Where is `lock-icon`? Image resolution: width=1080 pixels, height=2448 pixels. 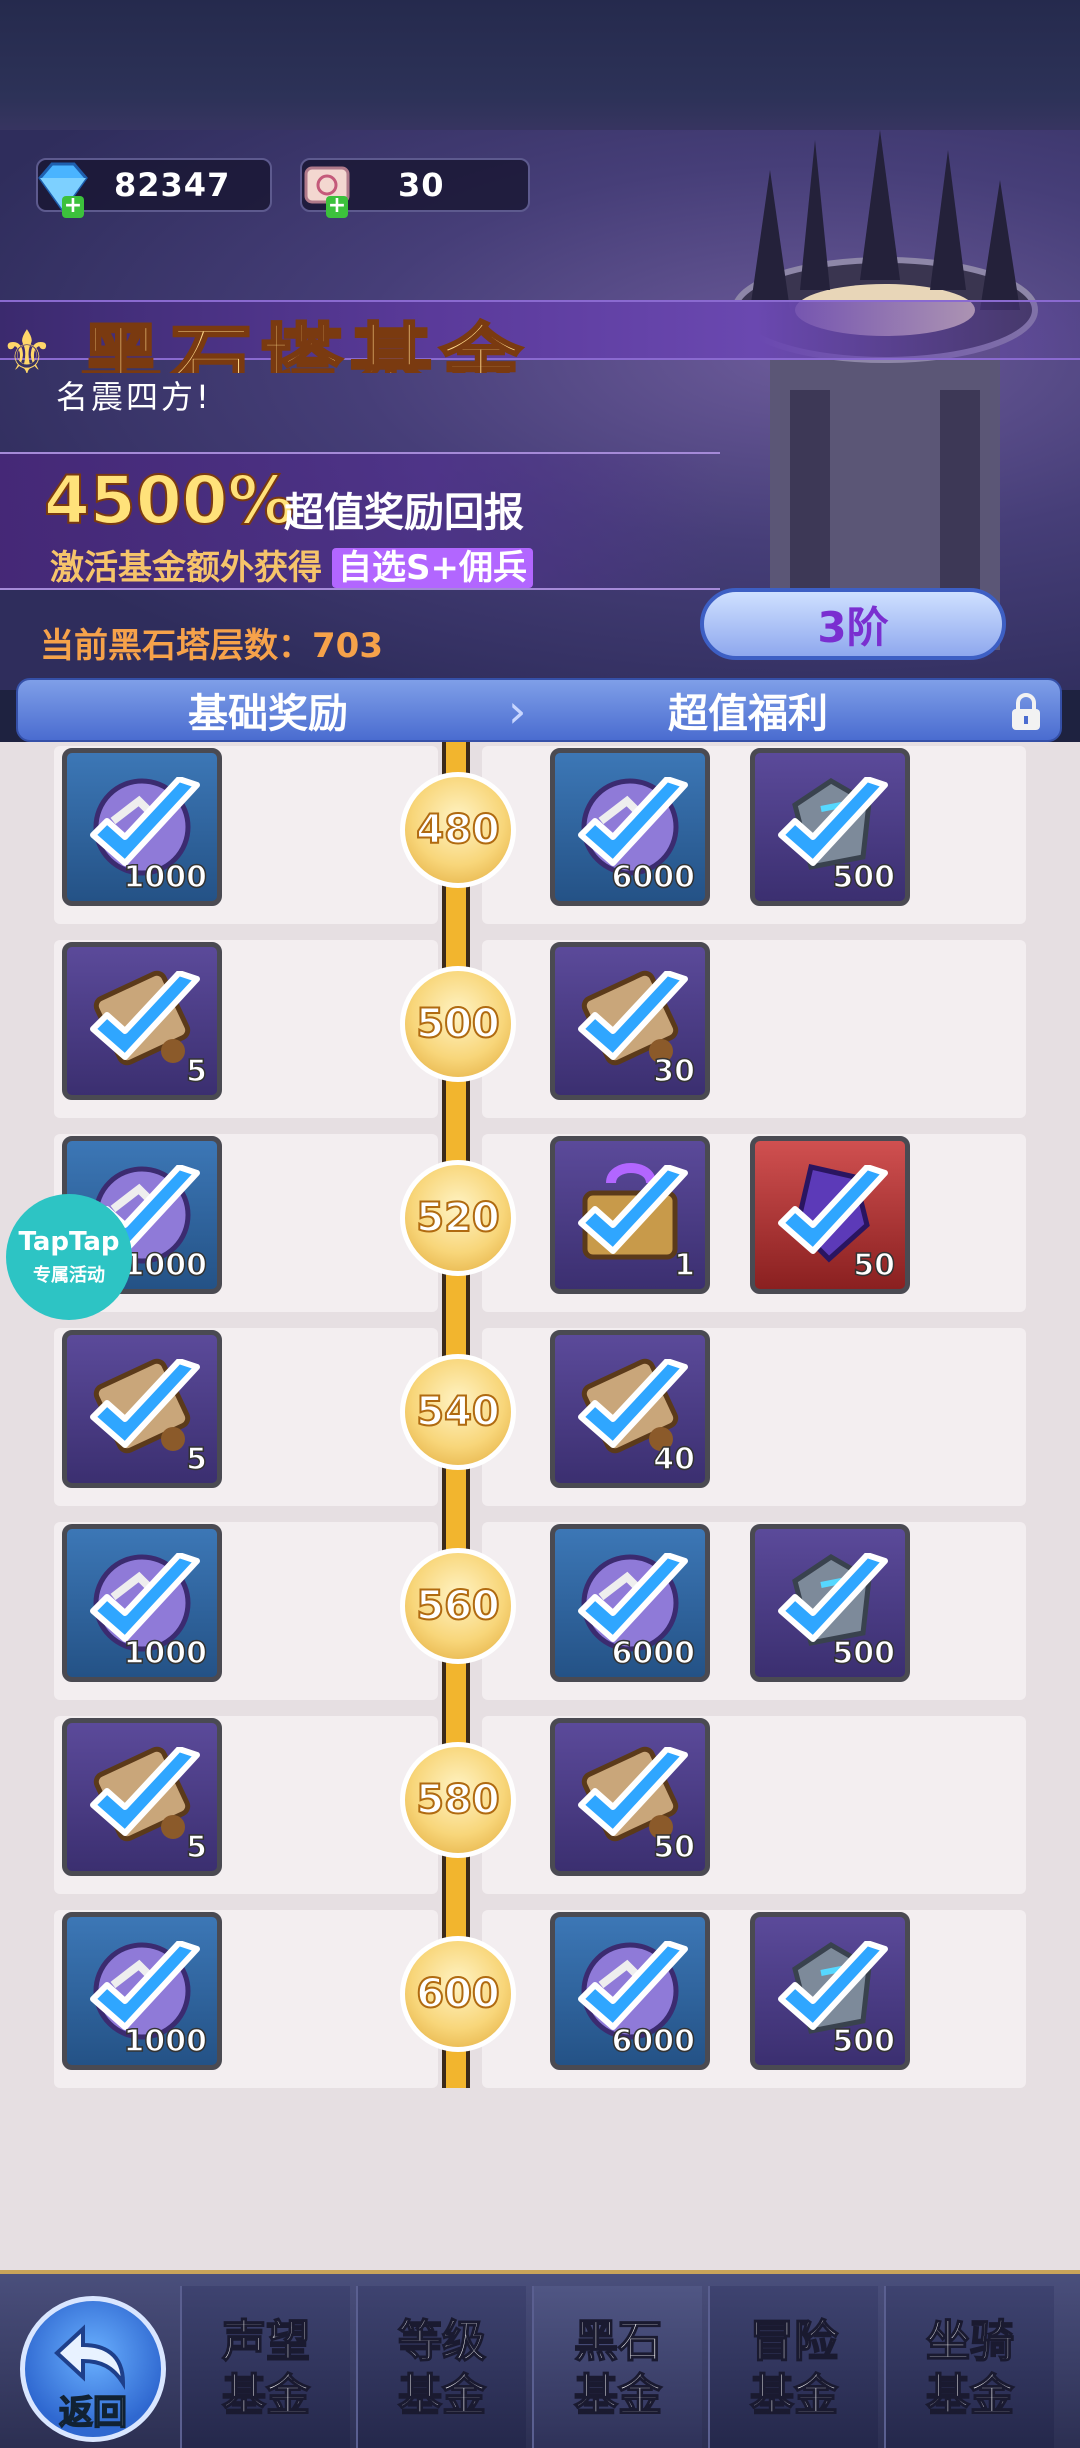 lock-icon is located at coordinates (1026, 712).